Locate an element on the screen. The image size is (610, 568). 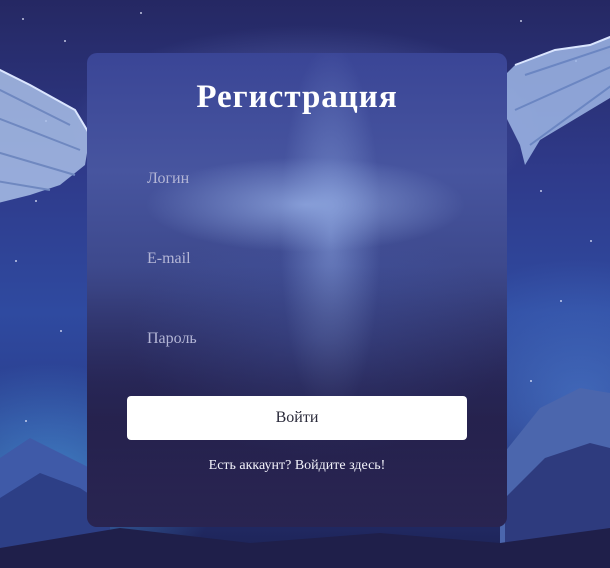
form-title: Регистрация is located at coordinates (297, 97).